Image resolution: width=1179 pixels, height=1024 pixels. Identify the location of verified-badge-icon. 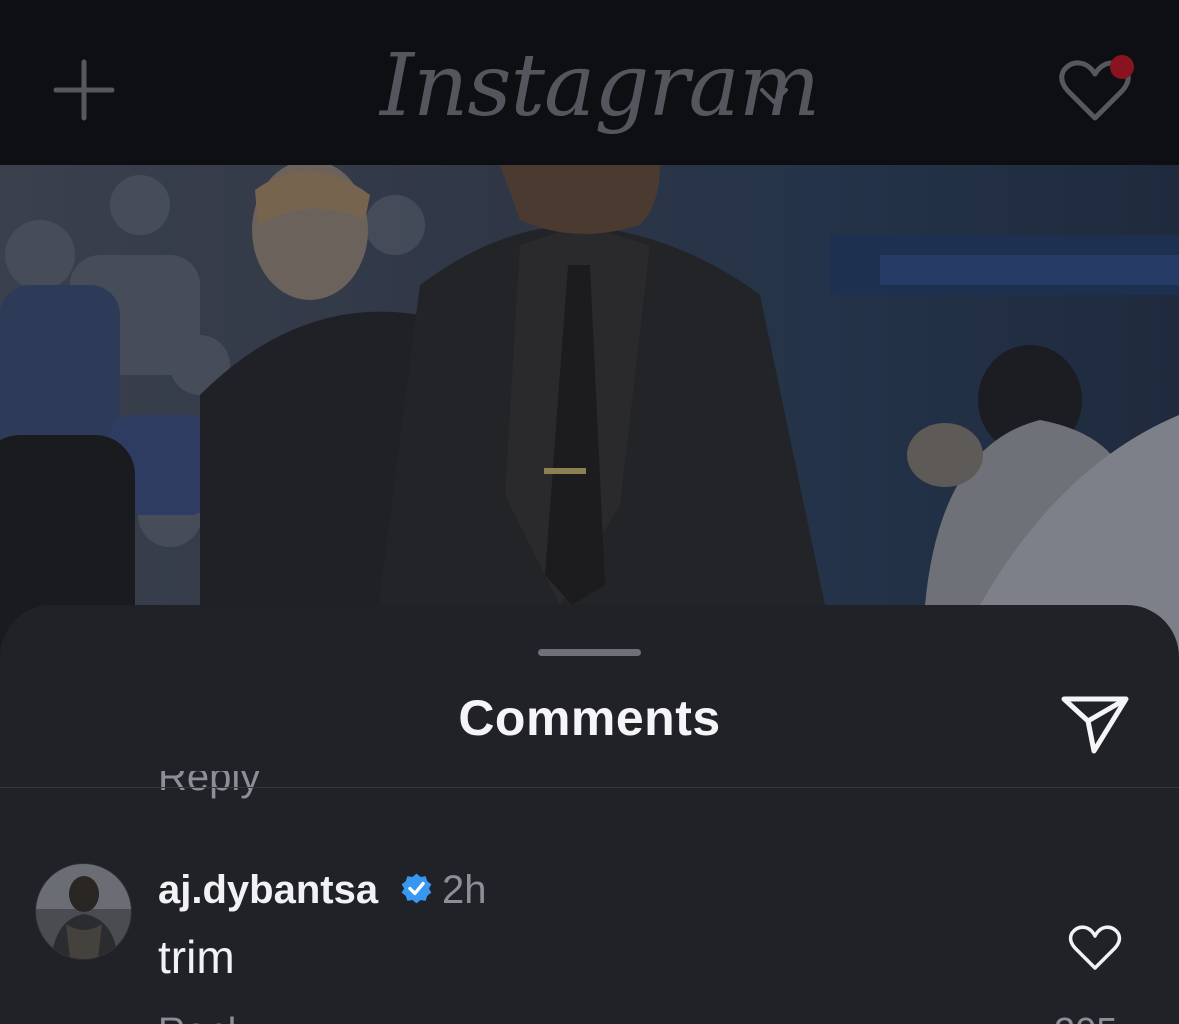
(416, 888).